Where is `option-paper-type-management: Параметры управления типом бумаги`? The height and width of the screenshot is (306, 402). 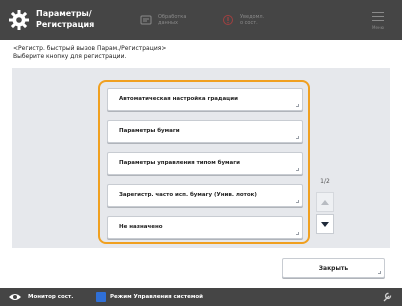
option-paper-type-management: Параметры управления типом бумаги is located at coordinates (205, 163).